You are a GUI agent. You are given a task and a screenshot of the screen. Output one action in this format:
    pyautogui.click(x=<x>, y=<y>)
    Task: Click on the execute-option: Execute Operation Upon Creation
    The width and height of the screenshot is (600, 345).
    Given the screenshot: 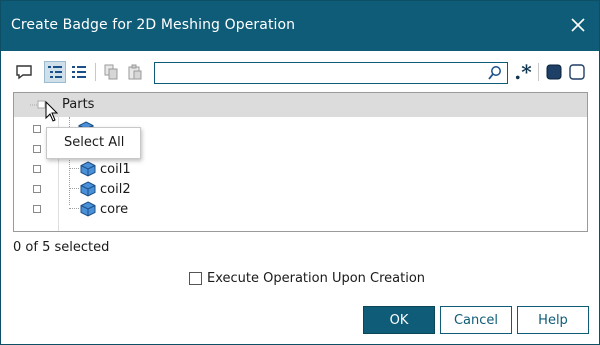 What is the action you would take?
    pyautogui.click(x=307, y=278)
    